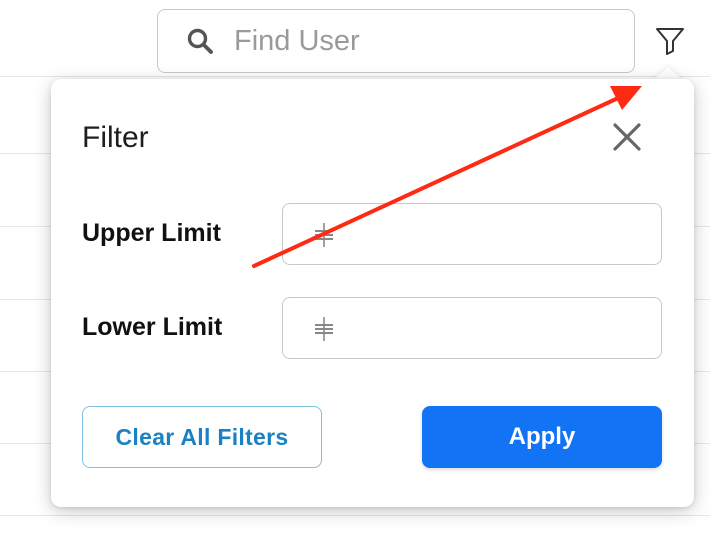  I want to click on search-box, so click(396, 41).